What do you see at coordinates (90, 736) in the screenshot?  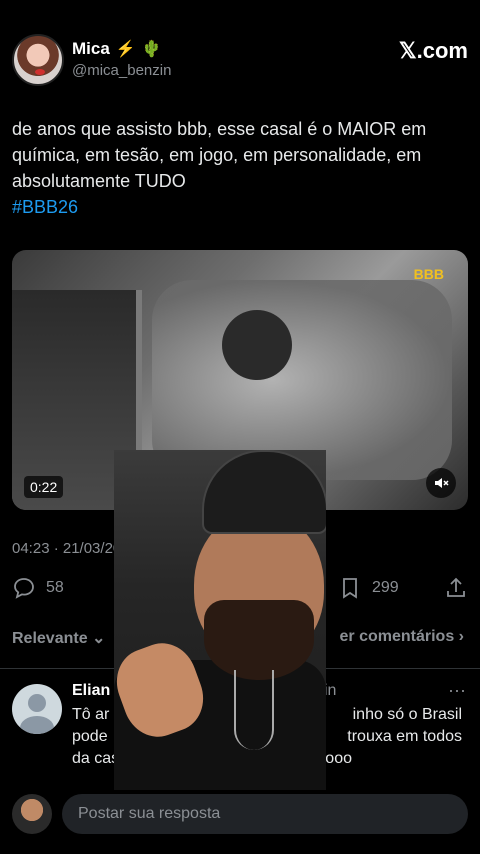 I see `reply-line-2-left: pode` at bounding box center [90, 736].